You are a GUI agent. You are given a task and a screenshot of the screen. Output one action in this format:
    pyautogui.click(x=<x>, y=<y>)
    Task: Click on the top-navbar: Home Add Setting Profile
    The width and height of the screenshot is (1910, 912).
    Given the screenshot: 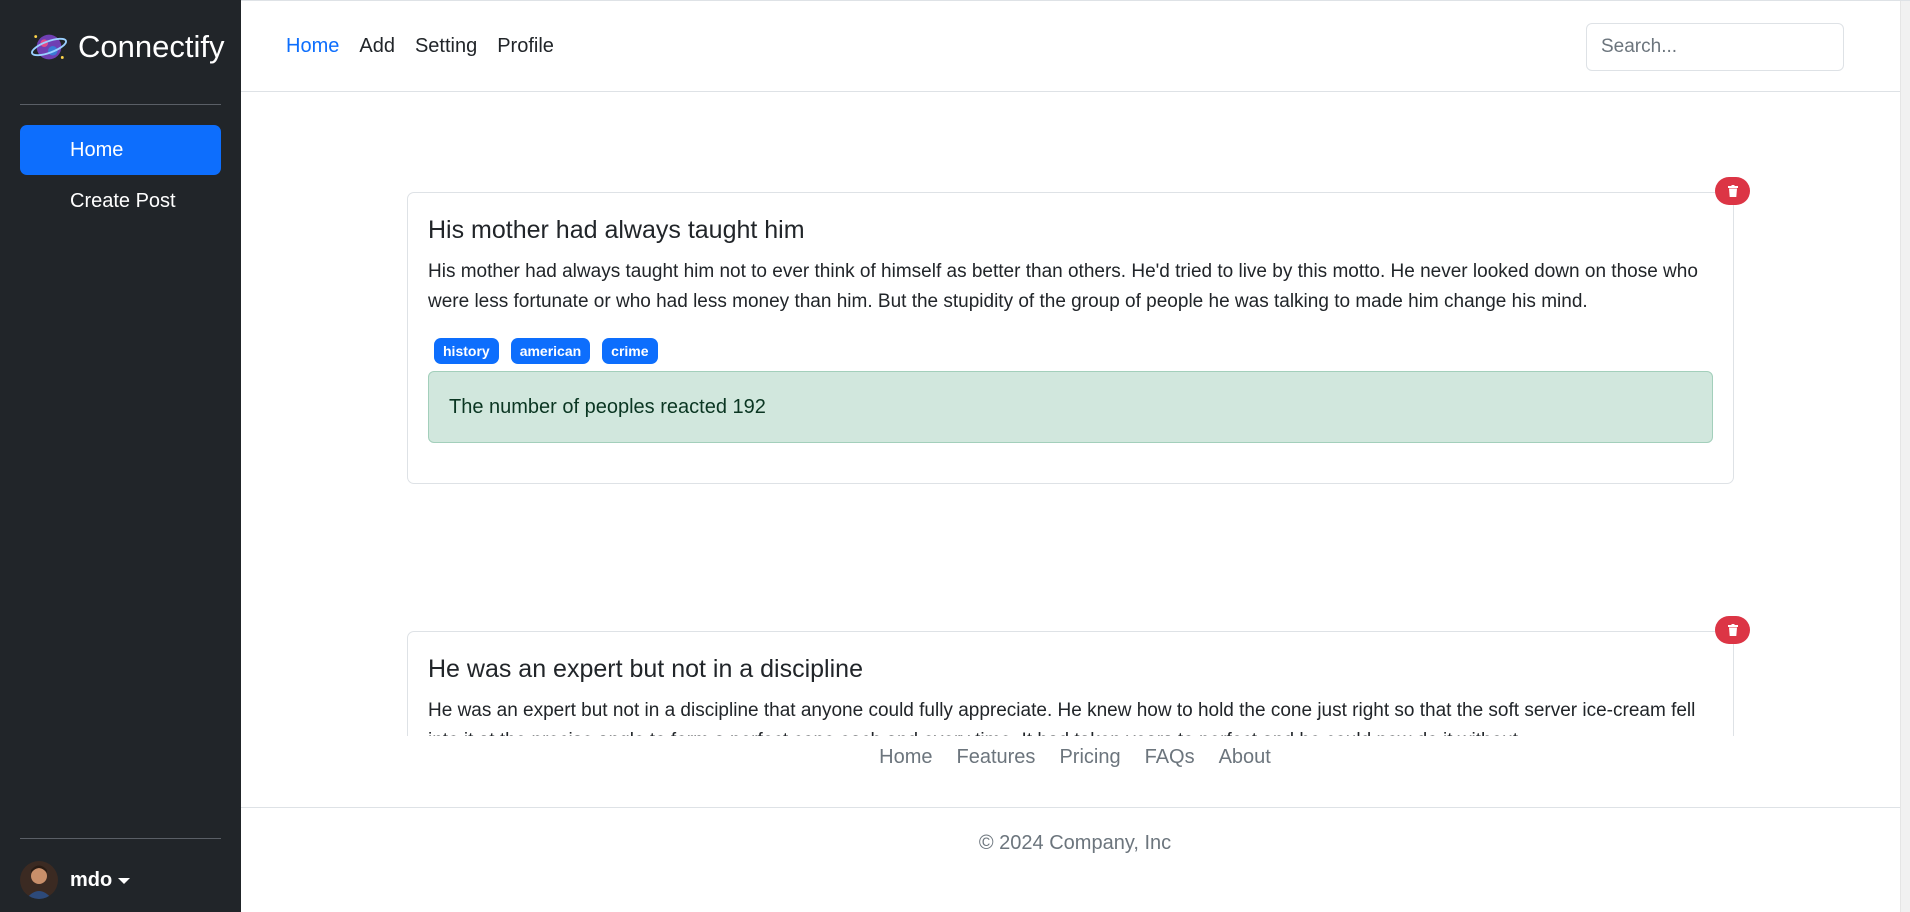 What is the action you would take?
    pyautogui.click(x=1075, y=46)
    